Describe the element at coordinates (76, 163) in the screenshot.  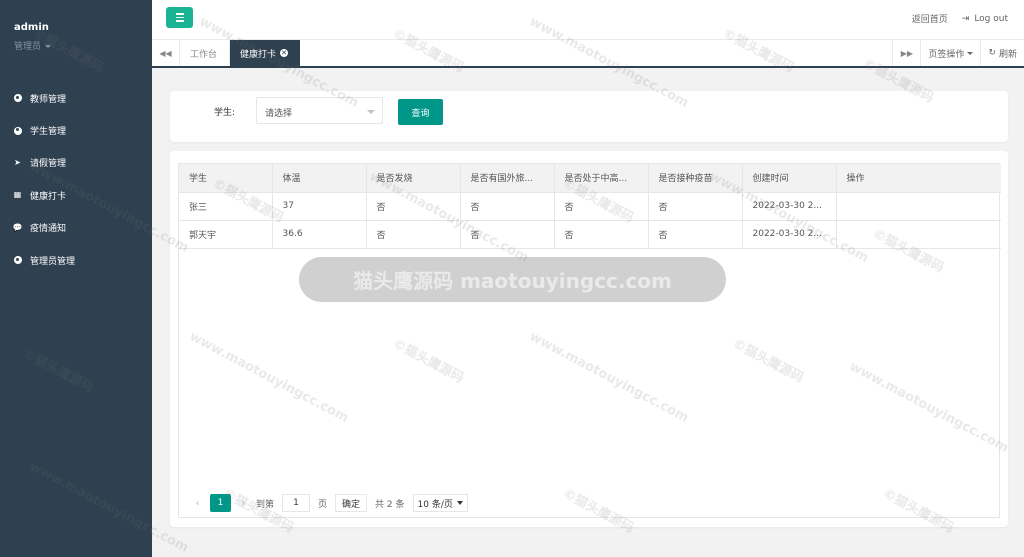
I see `sidebar-item-leave: ➤ 请假管理` at that location.